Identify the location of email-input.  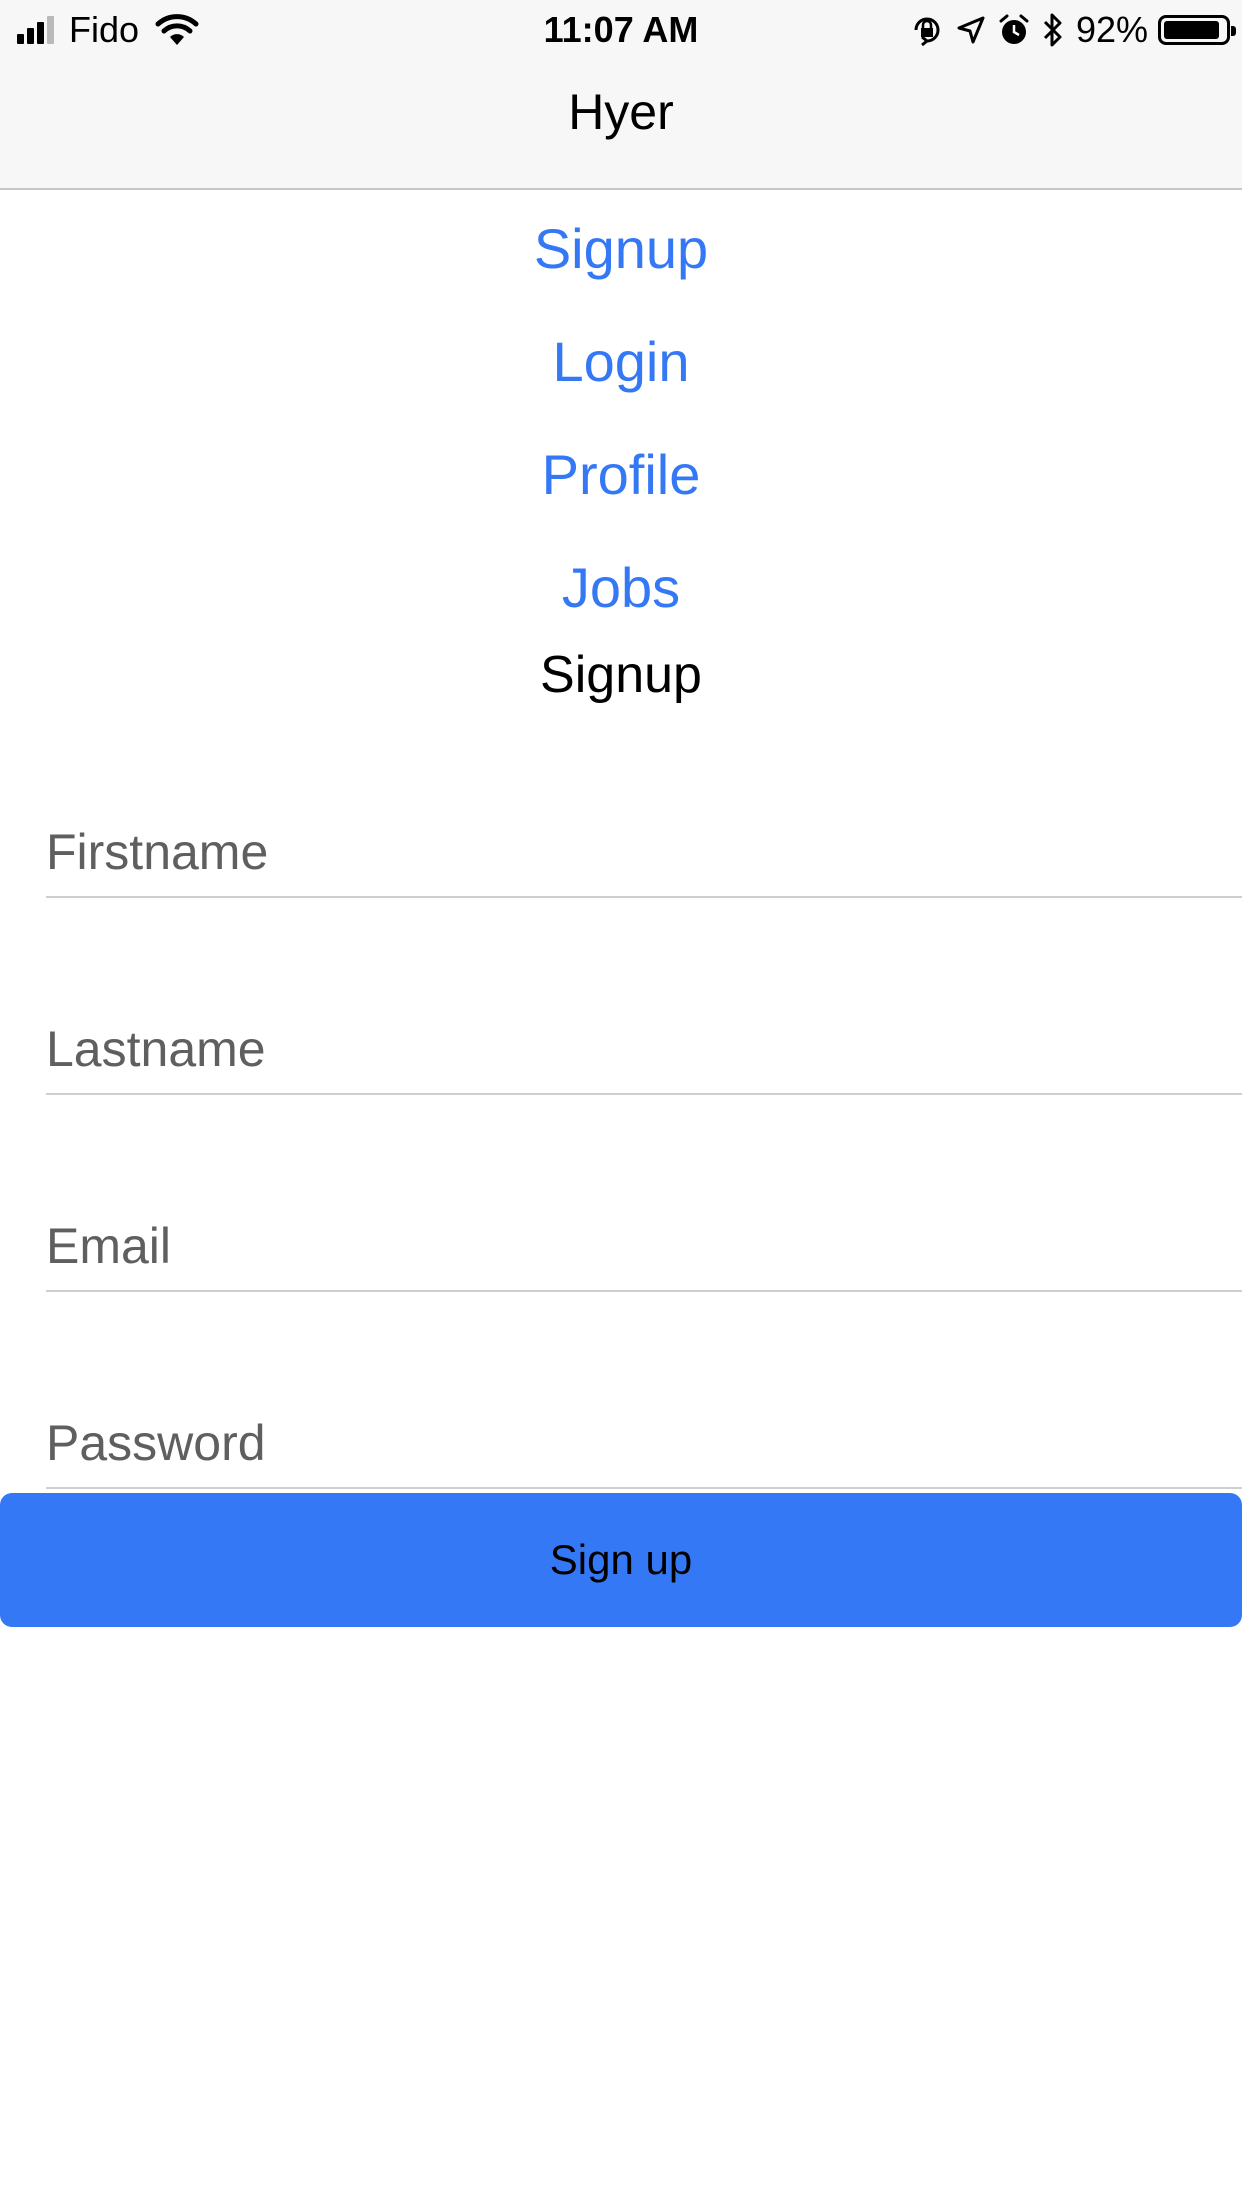
(644, 1246).